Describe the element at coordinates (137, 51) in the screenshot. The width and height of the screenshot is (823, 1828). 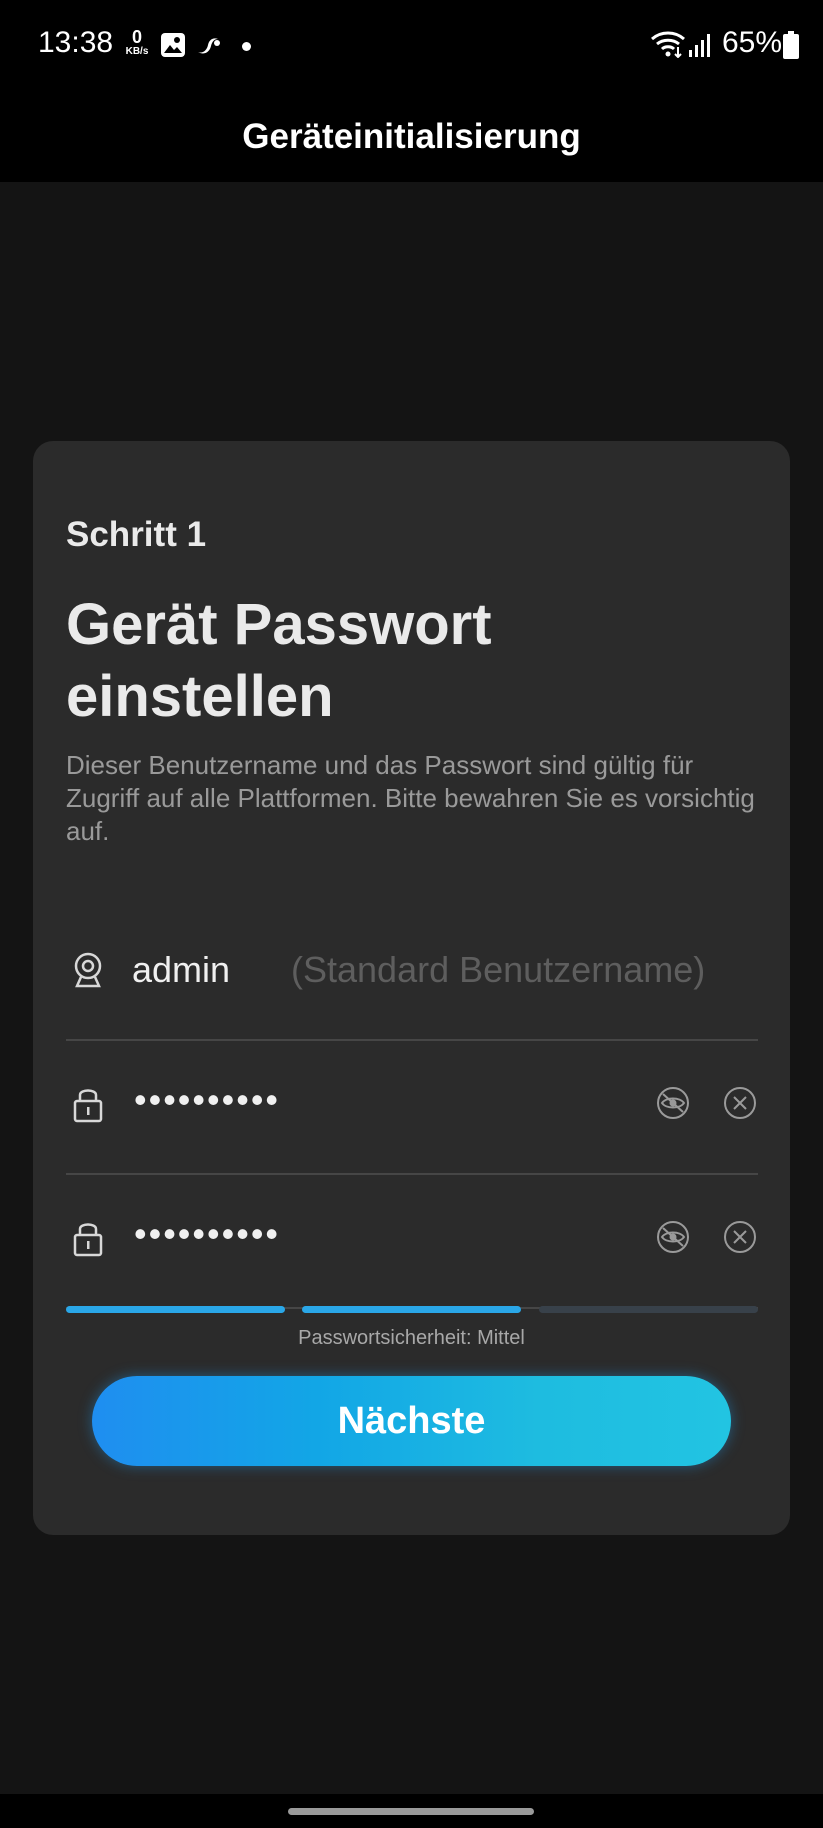
I see `data-rate-unit: KB/s` at that location.